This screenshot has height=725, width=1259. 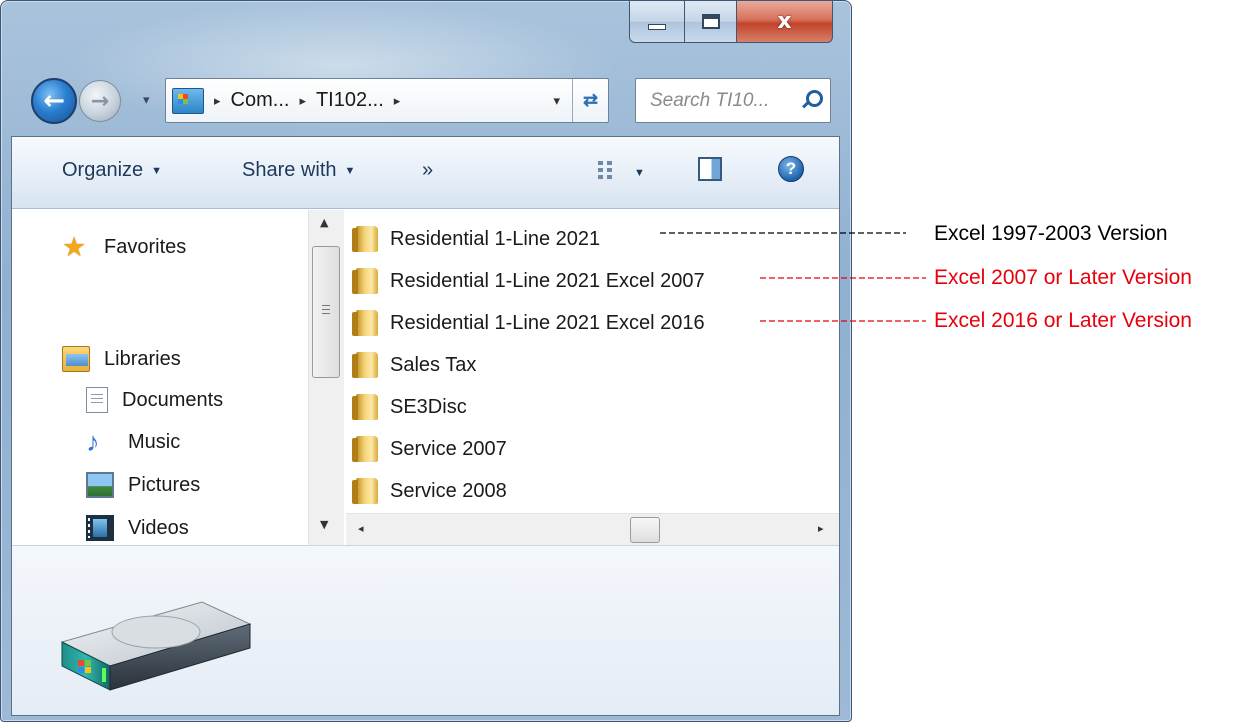 I want to click on annotation-excel-2007: Excel 2007 or Later Version, so click(x=1063, y=277).